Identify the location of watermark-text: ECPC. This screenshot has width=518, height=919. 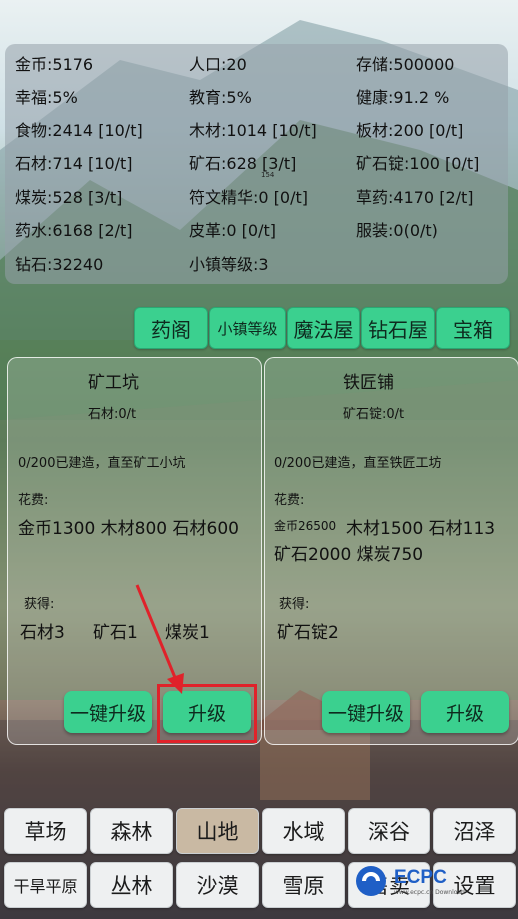
(420, 877).